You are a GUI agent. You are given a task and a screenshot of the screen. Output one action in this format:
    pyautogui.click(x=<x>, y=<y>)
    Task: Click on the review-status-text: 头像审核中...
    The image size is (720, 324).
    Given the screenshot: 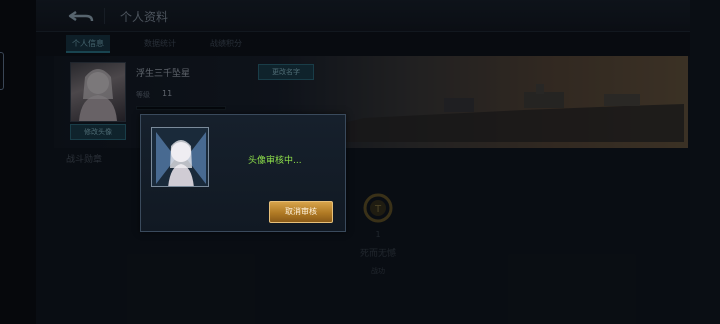 What is the action you would take?
    pyautogui.click(x=275, y=161)
    